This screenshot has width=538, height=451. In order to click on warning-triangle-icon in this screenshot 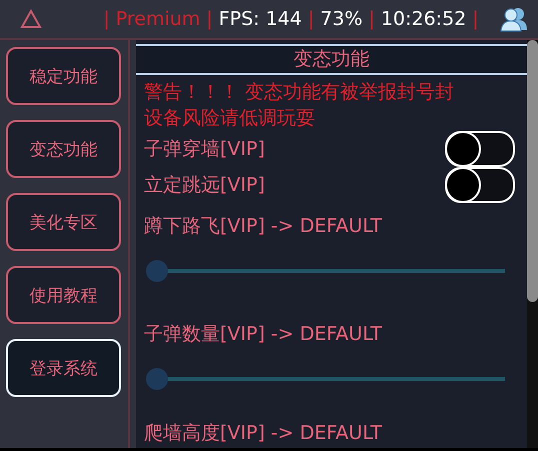, I will do `click(31, 19)`.